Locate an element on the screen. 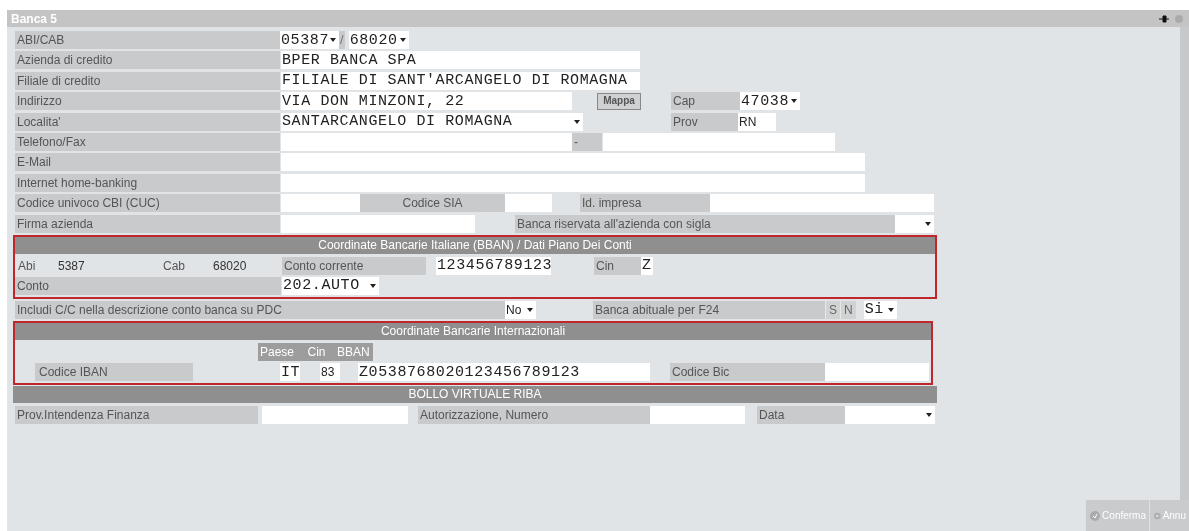 This screenshot has height=531, width=1189. field-label: Firma azienda is located at coordinates (147, 223).